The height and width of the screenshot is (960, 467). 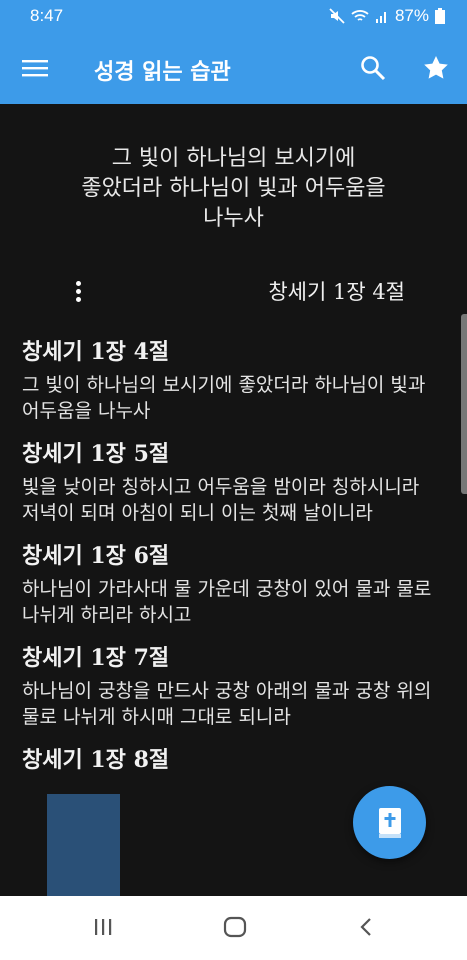 What do you see at coordinates (224, 398) in the screenshot?
I see `verse-text: 그 빛이 하나님의 보시기에 좋았더라 하나님이 빛과 어두움을 나누사` at bounding box center [224, 398].